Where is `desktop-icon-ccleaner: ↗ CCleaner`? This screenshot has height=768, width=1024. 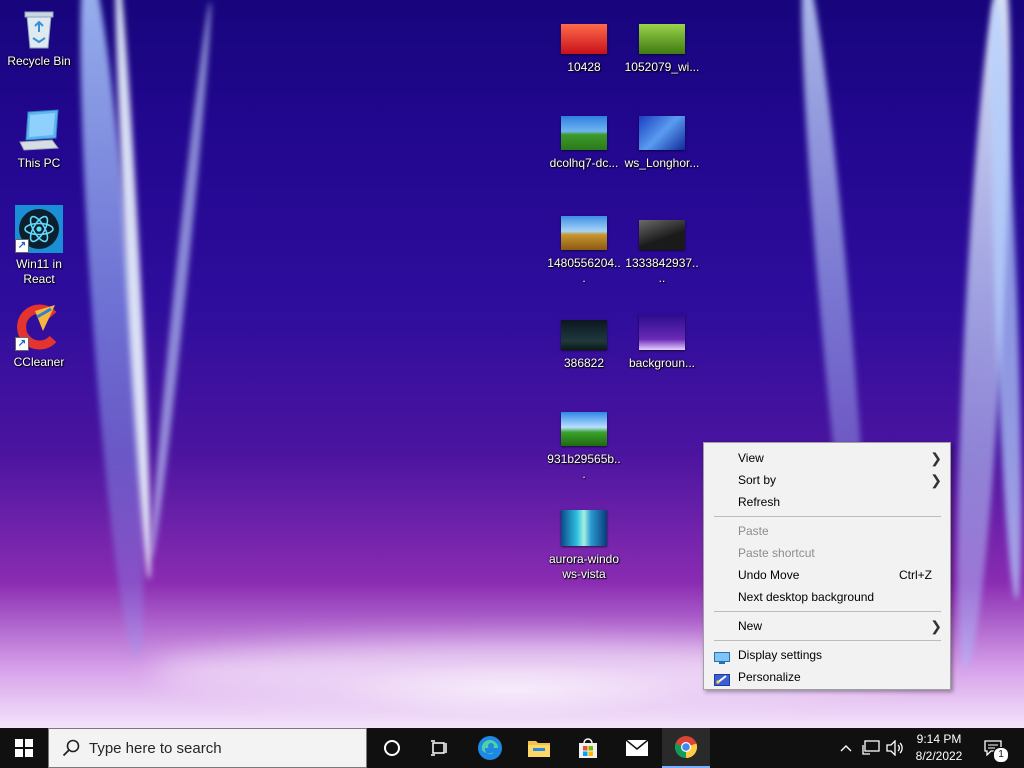
desktop-icon-ccleaner: ↗ CCleaner is located at coordinates (39, 336).